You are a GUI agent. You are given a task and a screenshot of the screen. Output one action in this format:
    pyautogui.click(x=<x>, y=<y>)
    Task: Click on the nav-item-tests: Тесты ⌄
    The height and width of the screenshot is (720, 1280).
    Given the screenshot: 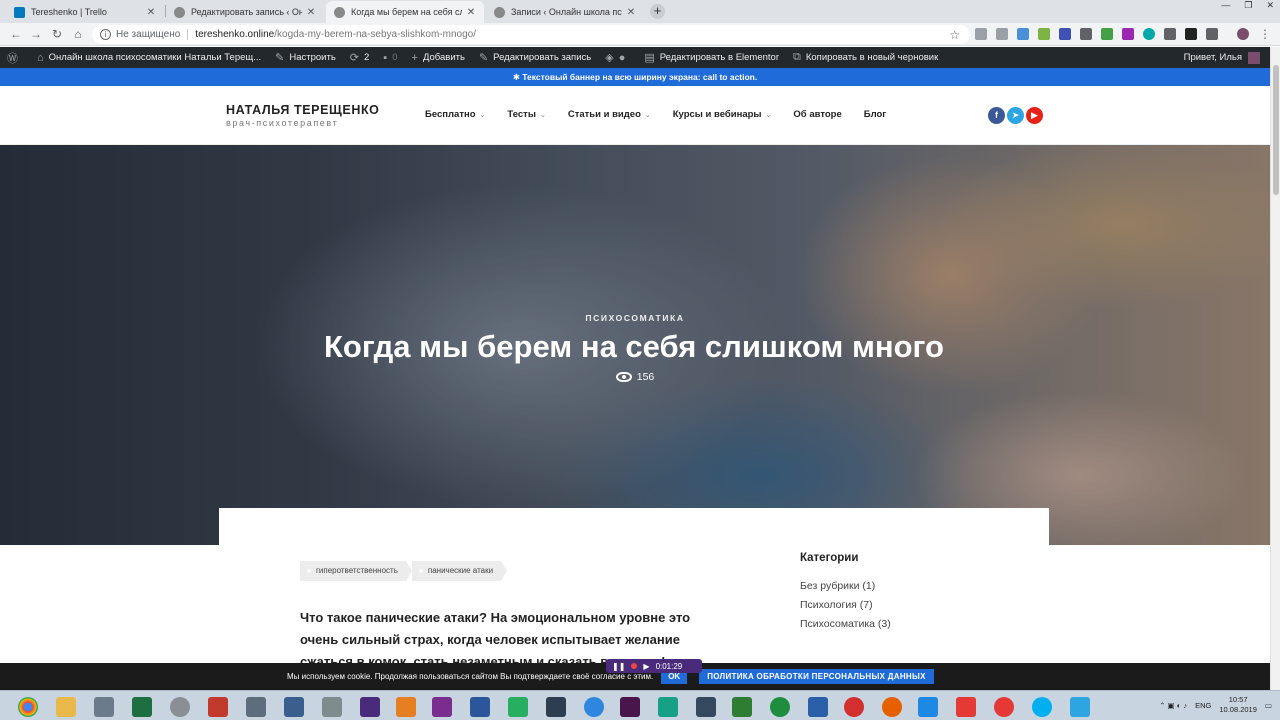 What is the action you would take?
    pyautogui.click(x=526, y=114)
    